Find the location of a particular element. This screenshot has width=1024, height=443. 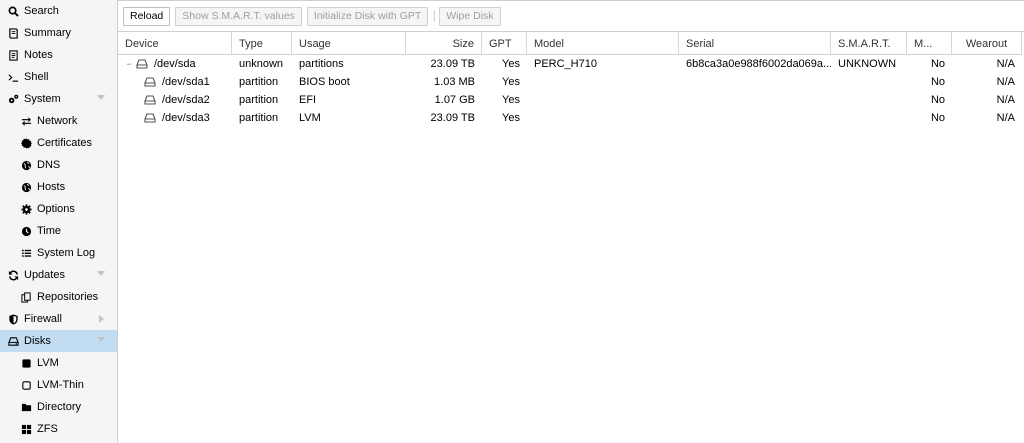

column-header-usage: Usage is located at coordinates (349, 43).